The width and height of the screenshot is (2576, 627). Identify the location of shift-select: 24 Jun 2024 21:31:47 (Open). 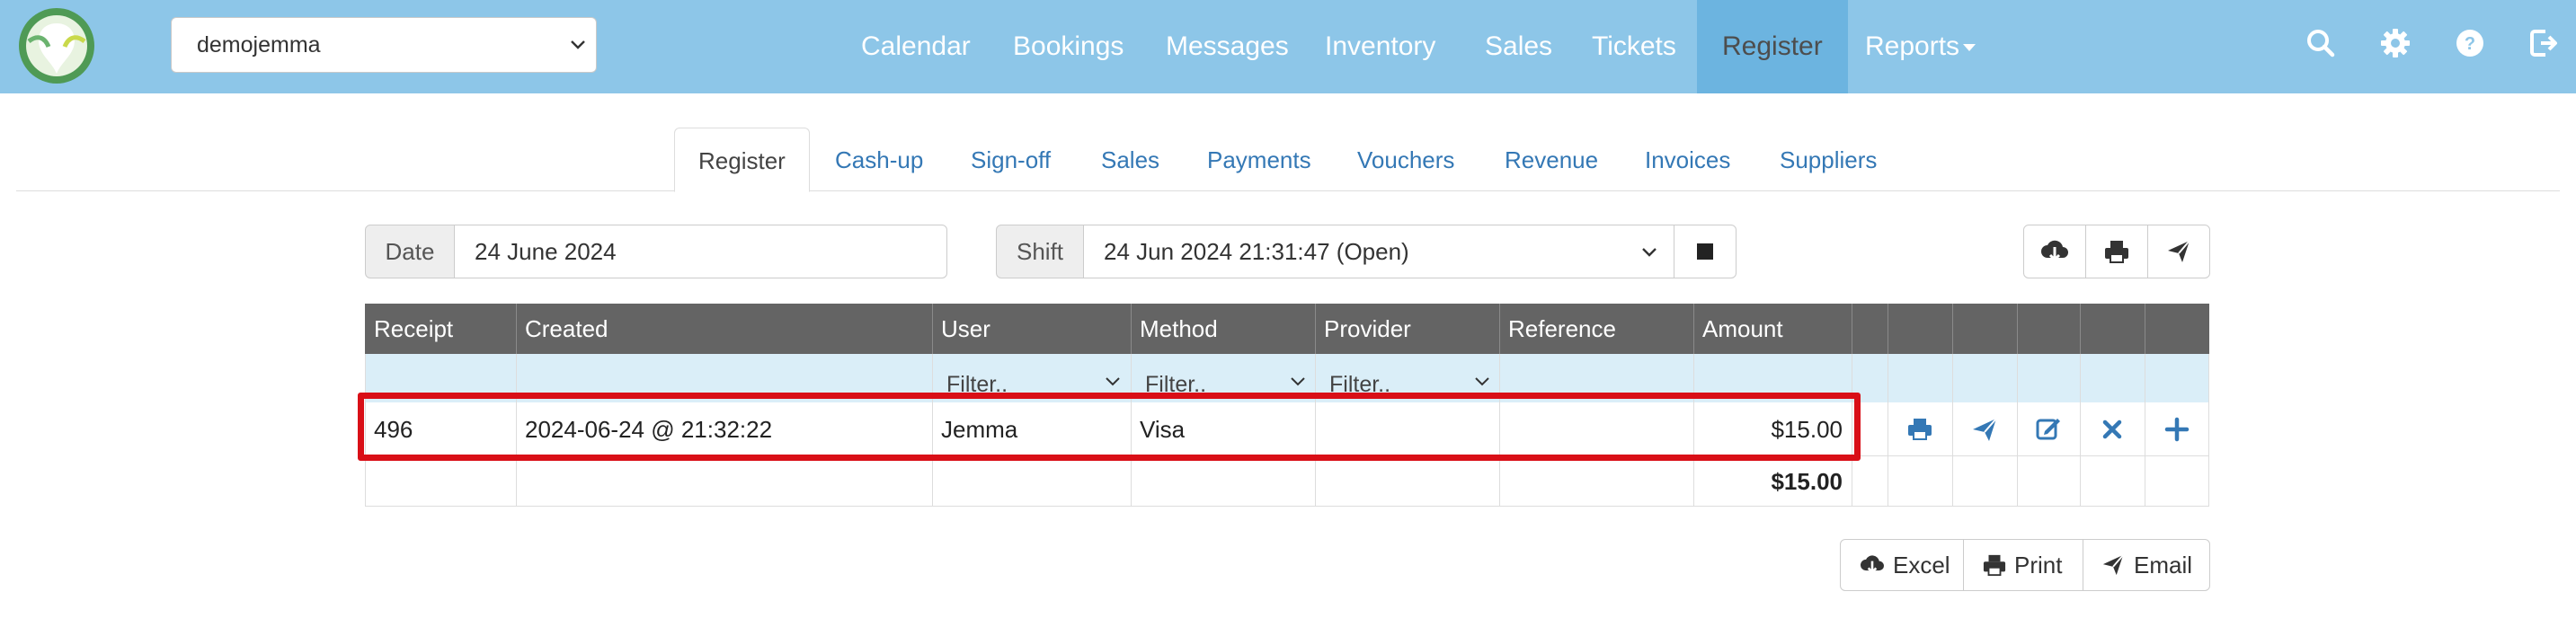
(1378, 252).